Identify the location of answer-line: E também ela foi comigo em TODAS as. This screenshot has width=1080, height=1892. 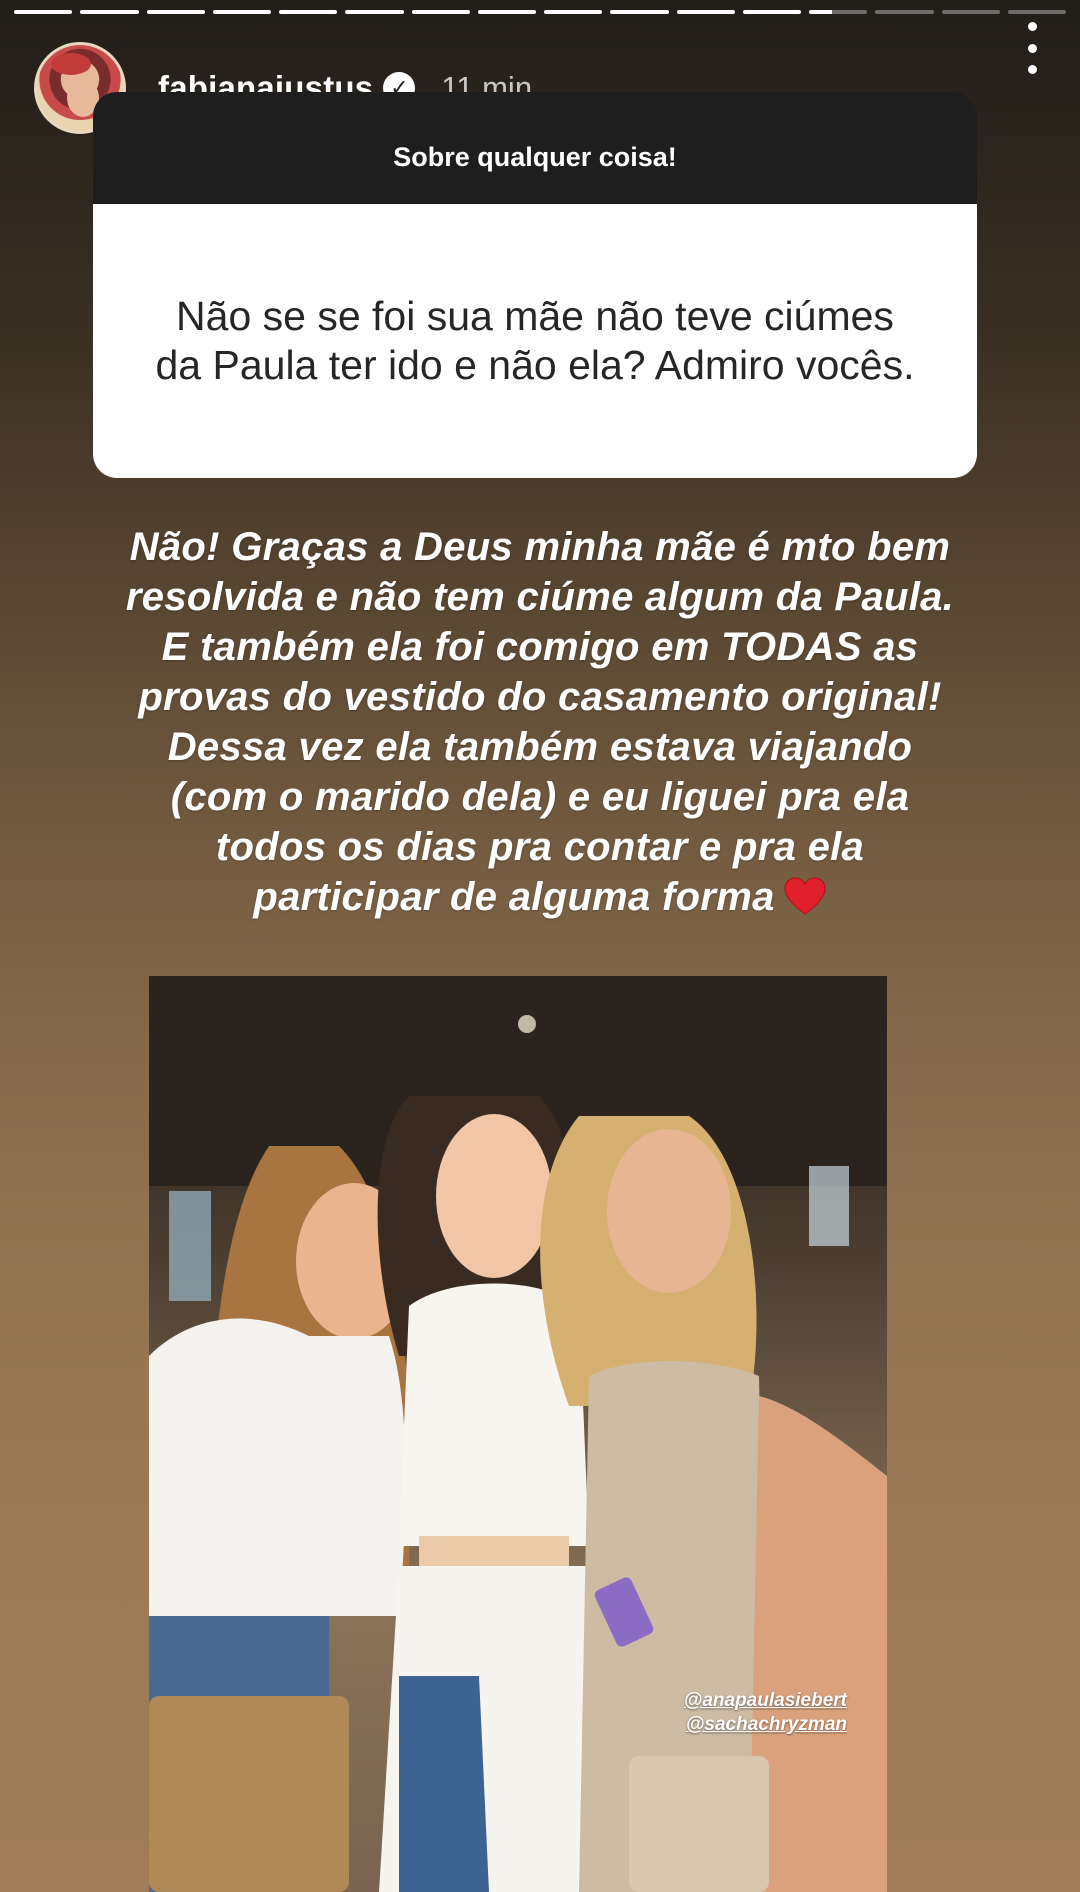
(540, 647).